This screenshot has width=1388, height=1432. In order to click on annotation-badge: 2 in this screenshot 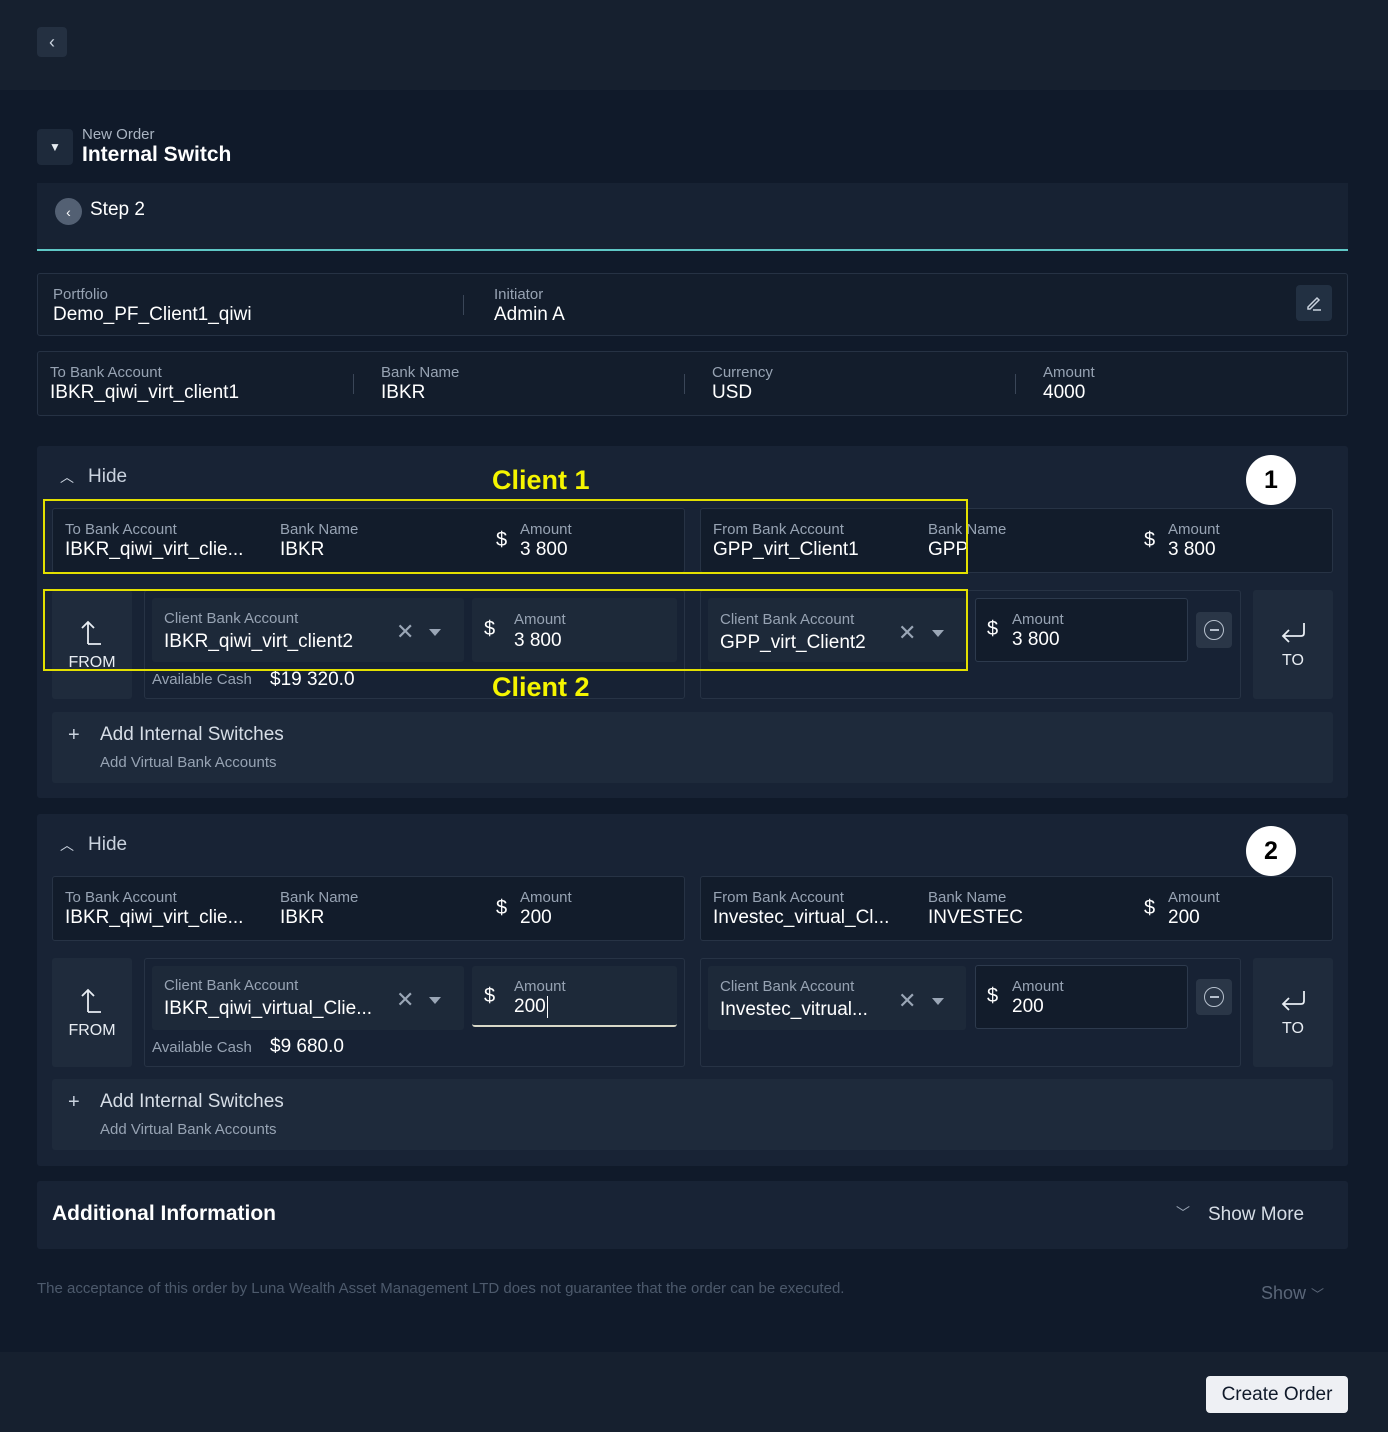, I will do `click(1271, 851)`.